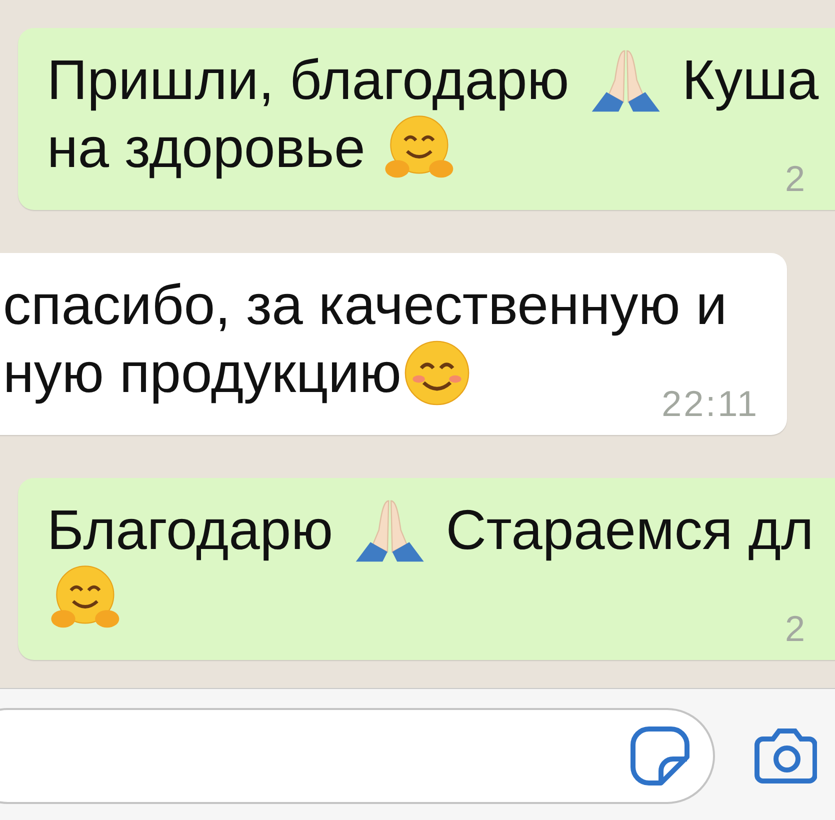 Image resolution: width=835 pixels, height=820 pixels. I want to click on message-text: ную продукцию, so click(202, 373).